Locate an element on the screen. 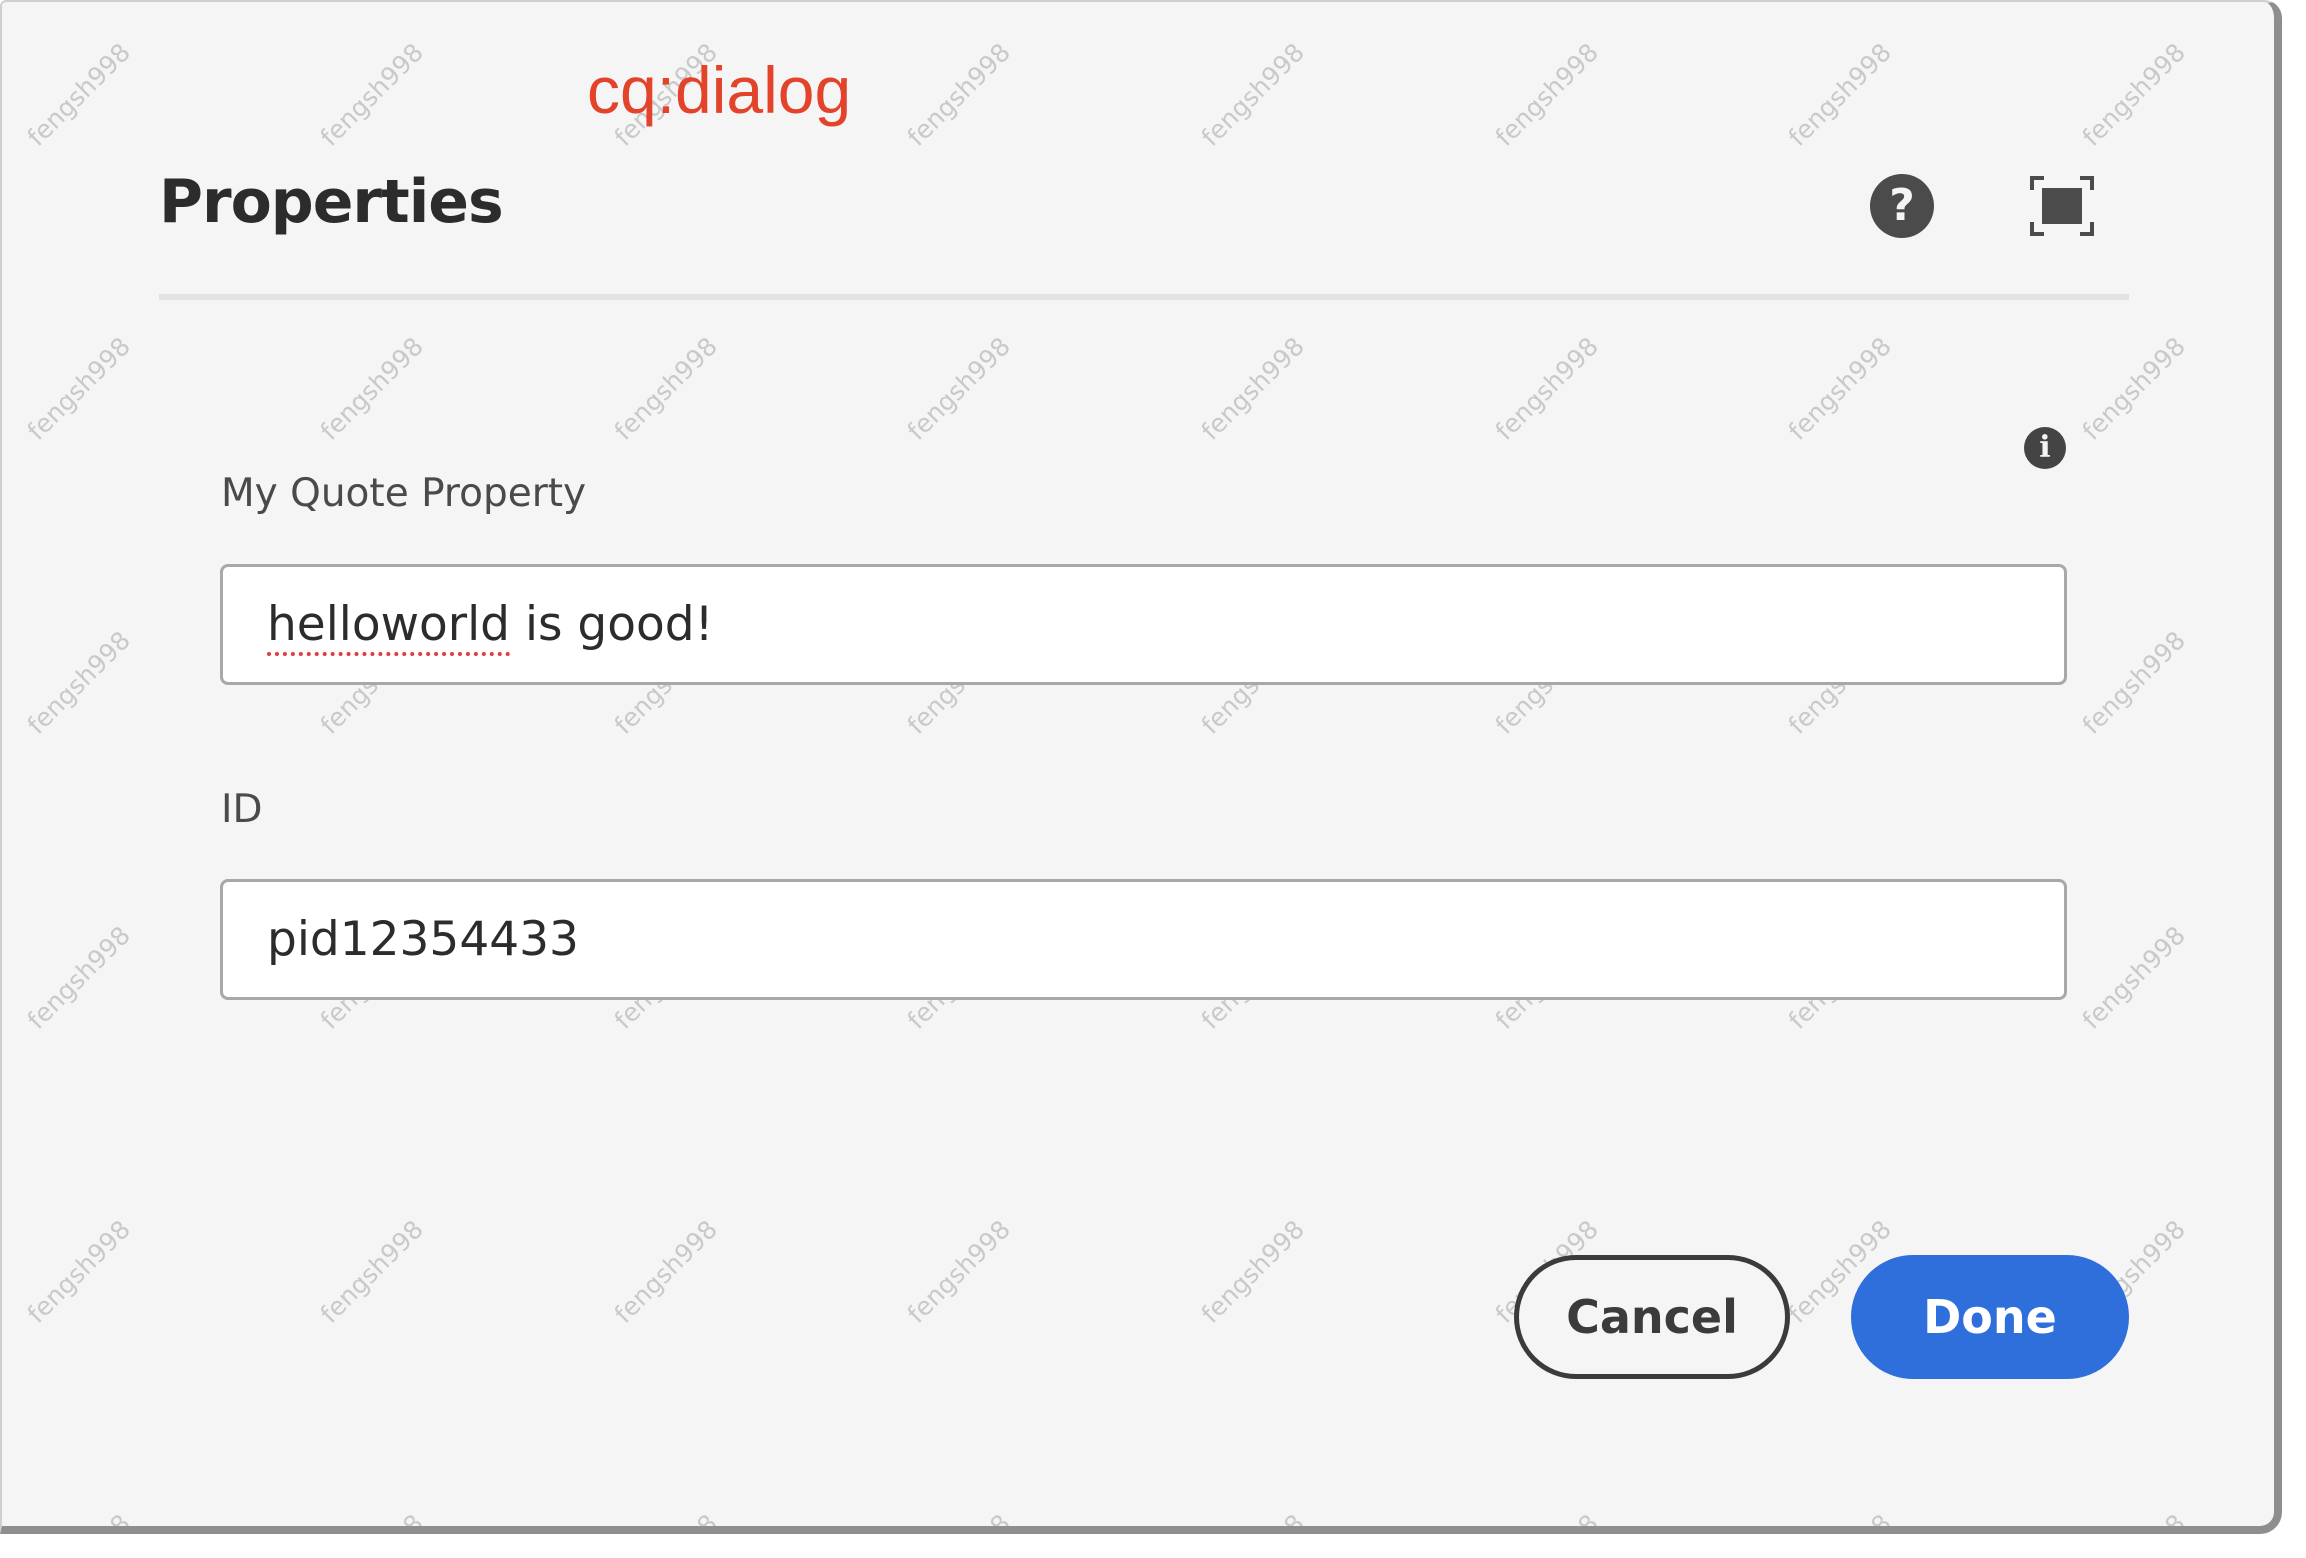  misspelled-word: helloworld is located at coordinates (388, 624).